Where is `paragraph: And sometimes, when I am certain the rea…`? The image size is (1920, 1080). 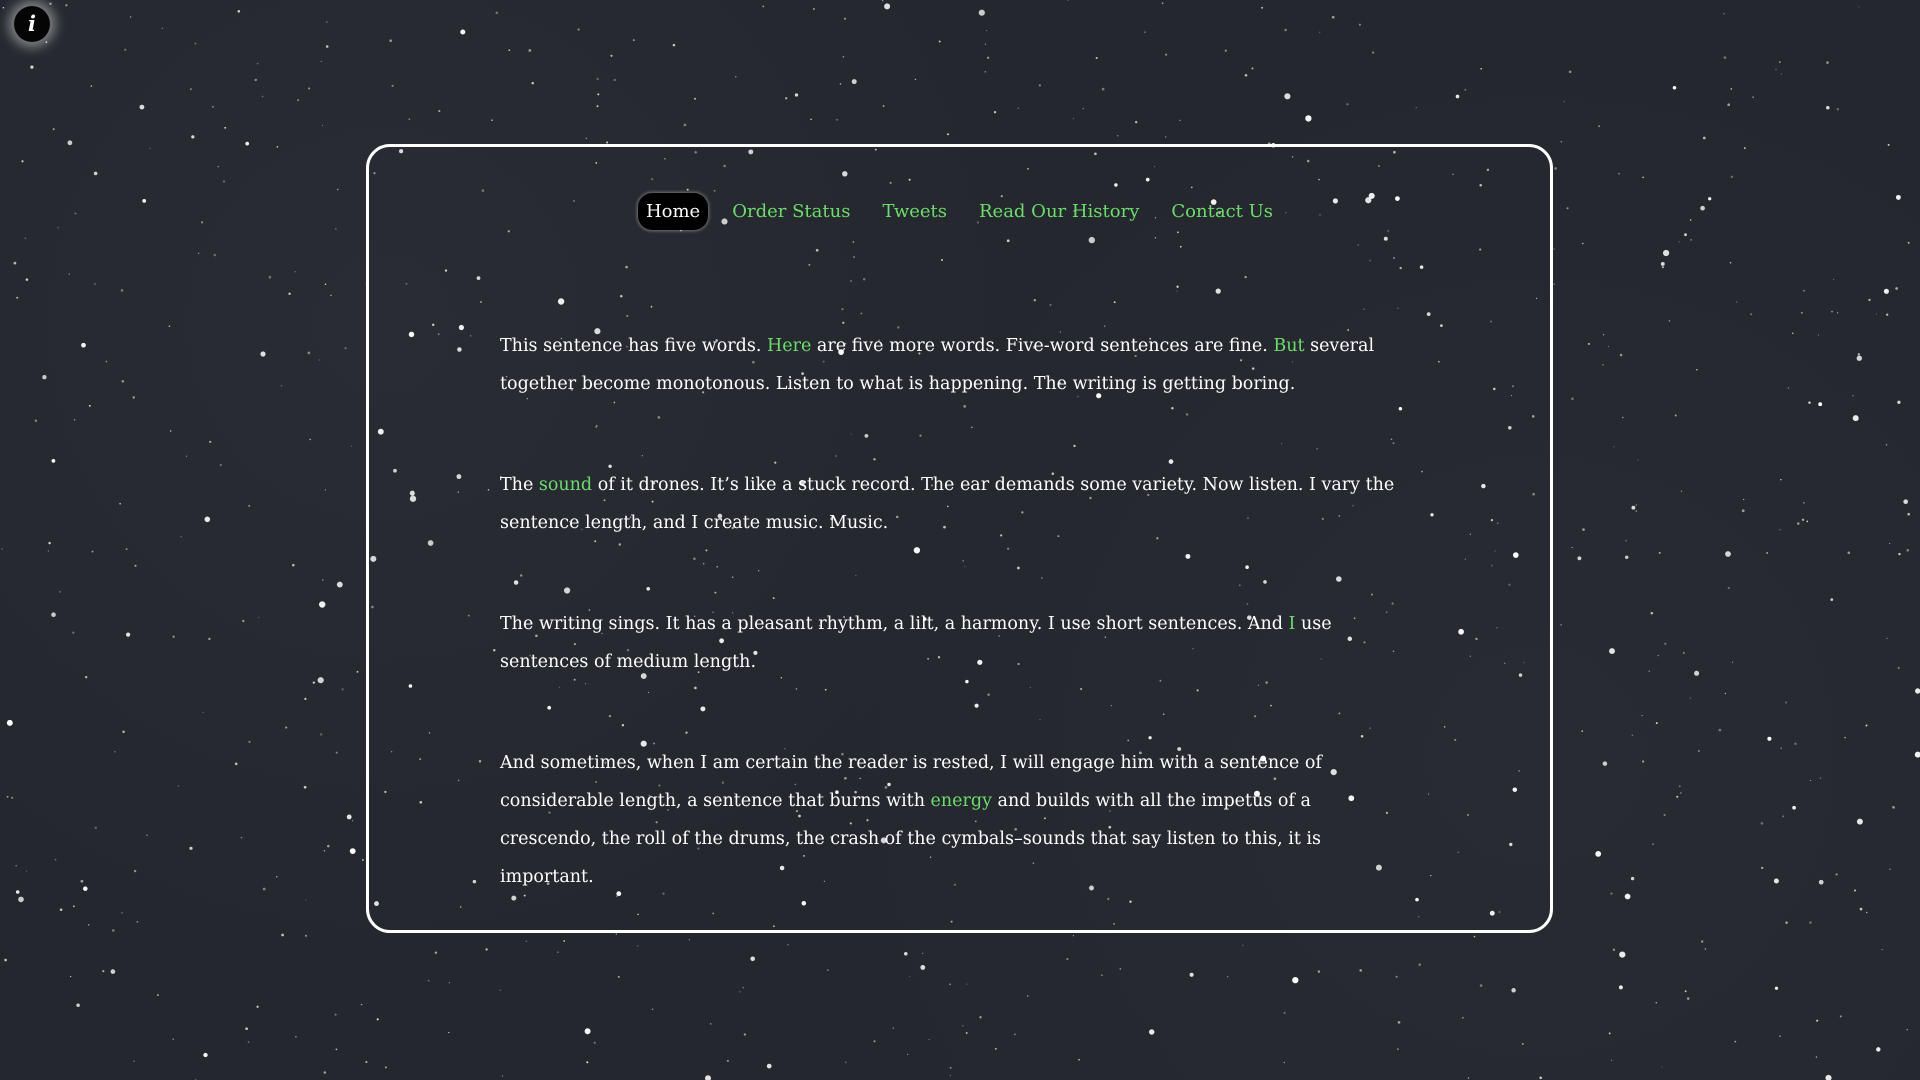
paragraph: And sometimes, when I am certain the rea… is located at coordinates (950, 820).